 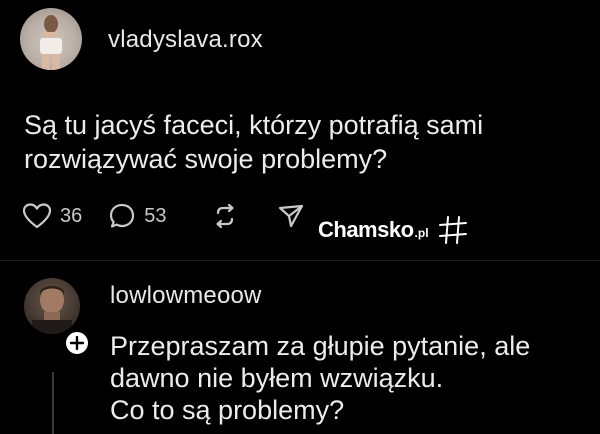 I want to click on watermark: Chamsko .pl, so click(x=393, y=230).